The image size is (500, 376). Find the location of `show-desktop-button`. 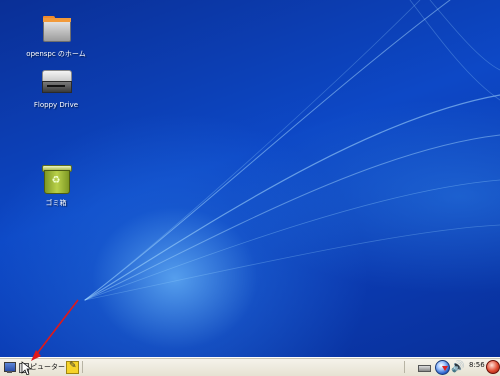

show-desktop-button is located at coordinates (9, 367).